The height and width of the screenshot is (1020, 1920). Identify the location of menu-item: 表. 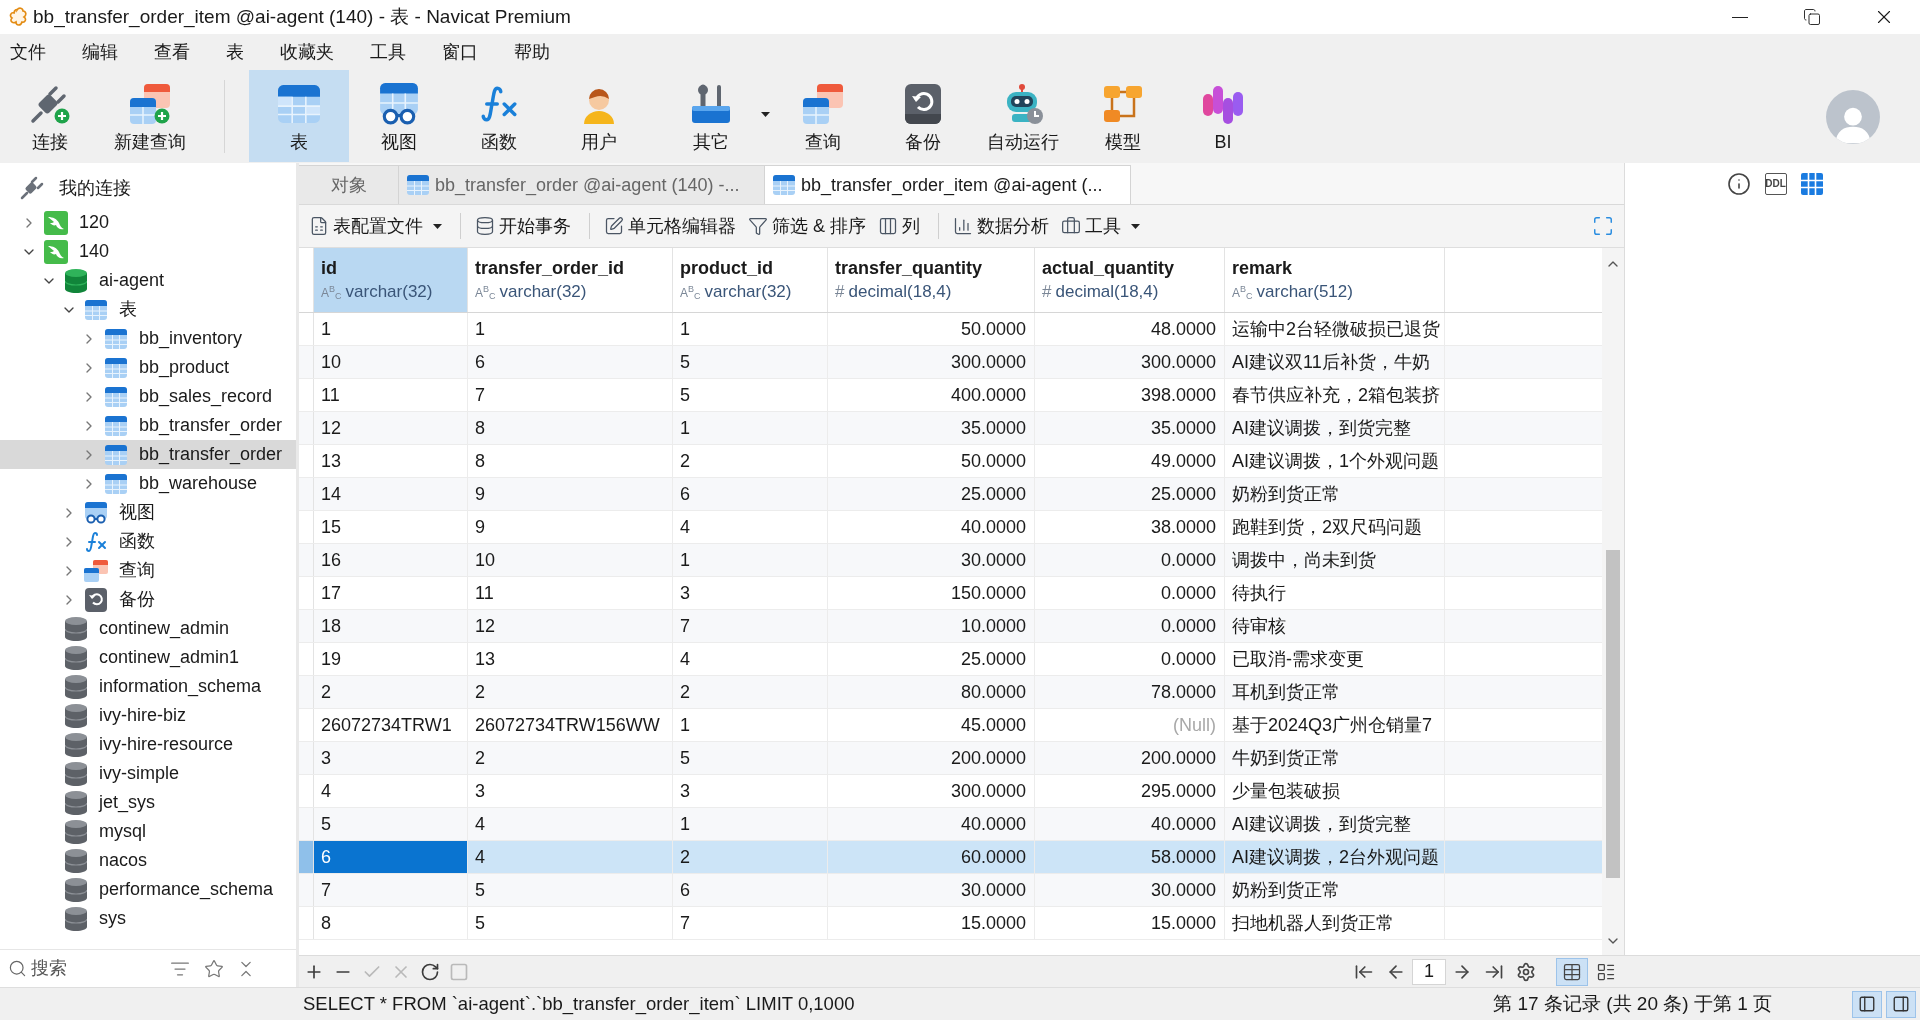
(235, 52).